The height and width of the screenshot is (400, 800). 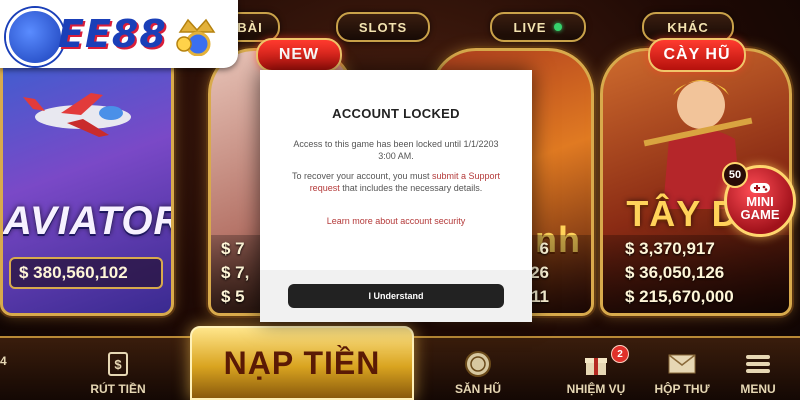 I want to click on gift-icon, so click(x=596, y=364).